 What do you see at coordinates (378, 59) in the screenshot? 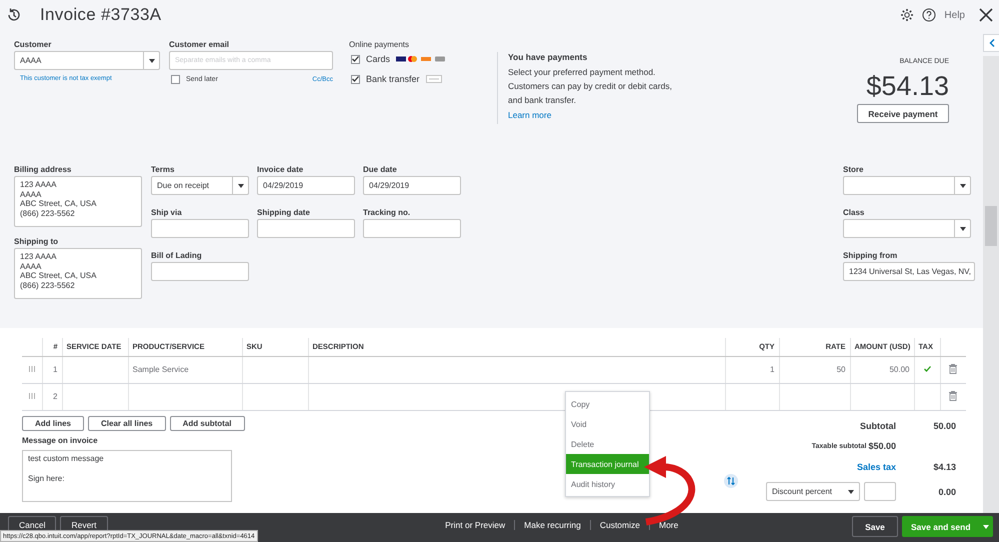
I see `payment-method-label: Cards` at bounding box center [378, 59].